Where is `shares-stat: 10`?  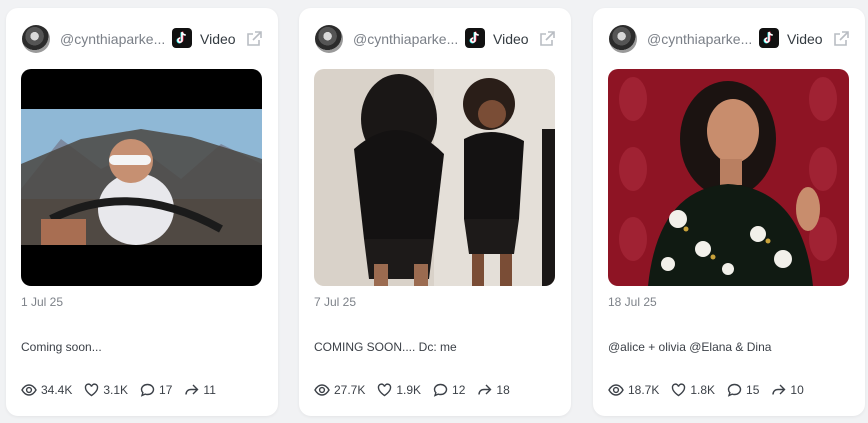
shares-stat: 10 is located at coordinates (787, 390).